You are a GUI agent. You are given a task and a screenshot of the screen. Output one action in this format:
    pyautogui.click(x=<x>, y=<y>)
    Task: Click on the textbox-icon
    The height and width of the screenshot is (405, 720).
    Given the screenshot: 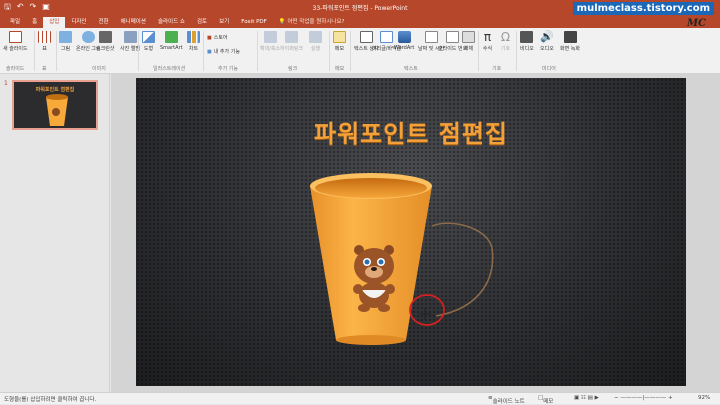 What is the action you would take?
    pyautogui.click(x=366, y=37)
    